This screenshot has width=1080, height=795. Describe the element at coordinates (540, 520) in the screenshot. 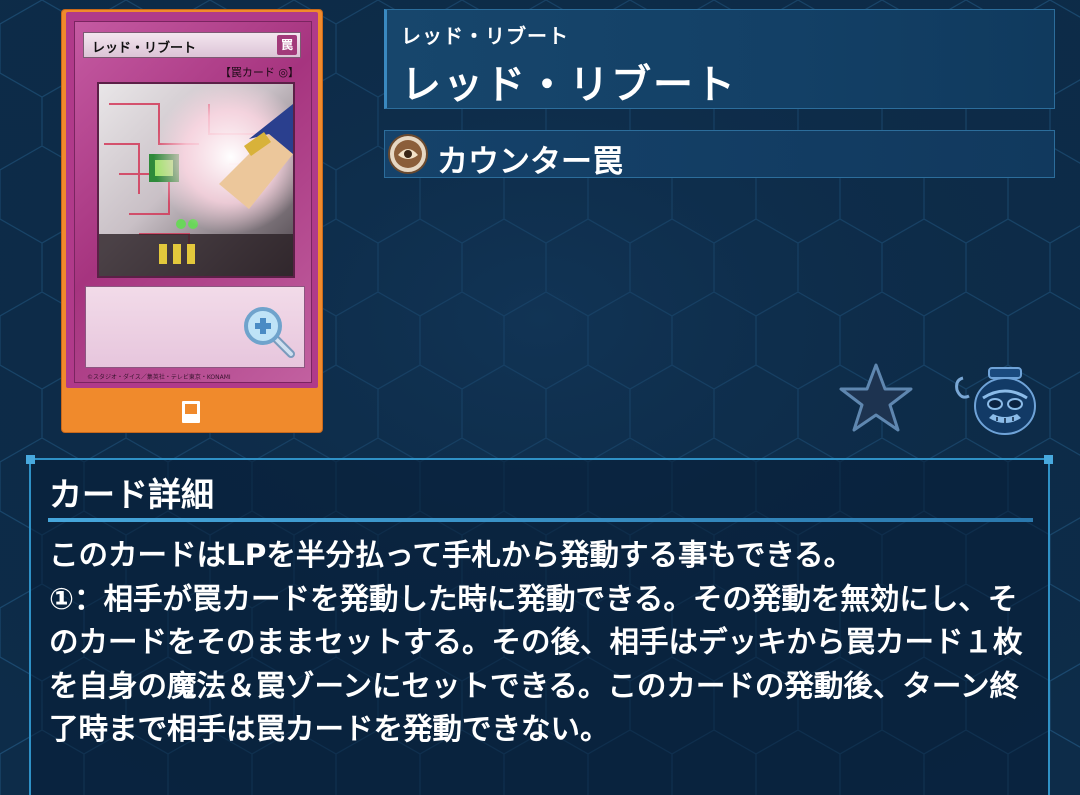

I see `heading-divider` at that location.